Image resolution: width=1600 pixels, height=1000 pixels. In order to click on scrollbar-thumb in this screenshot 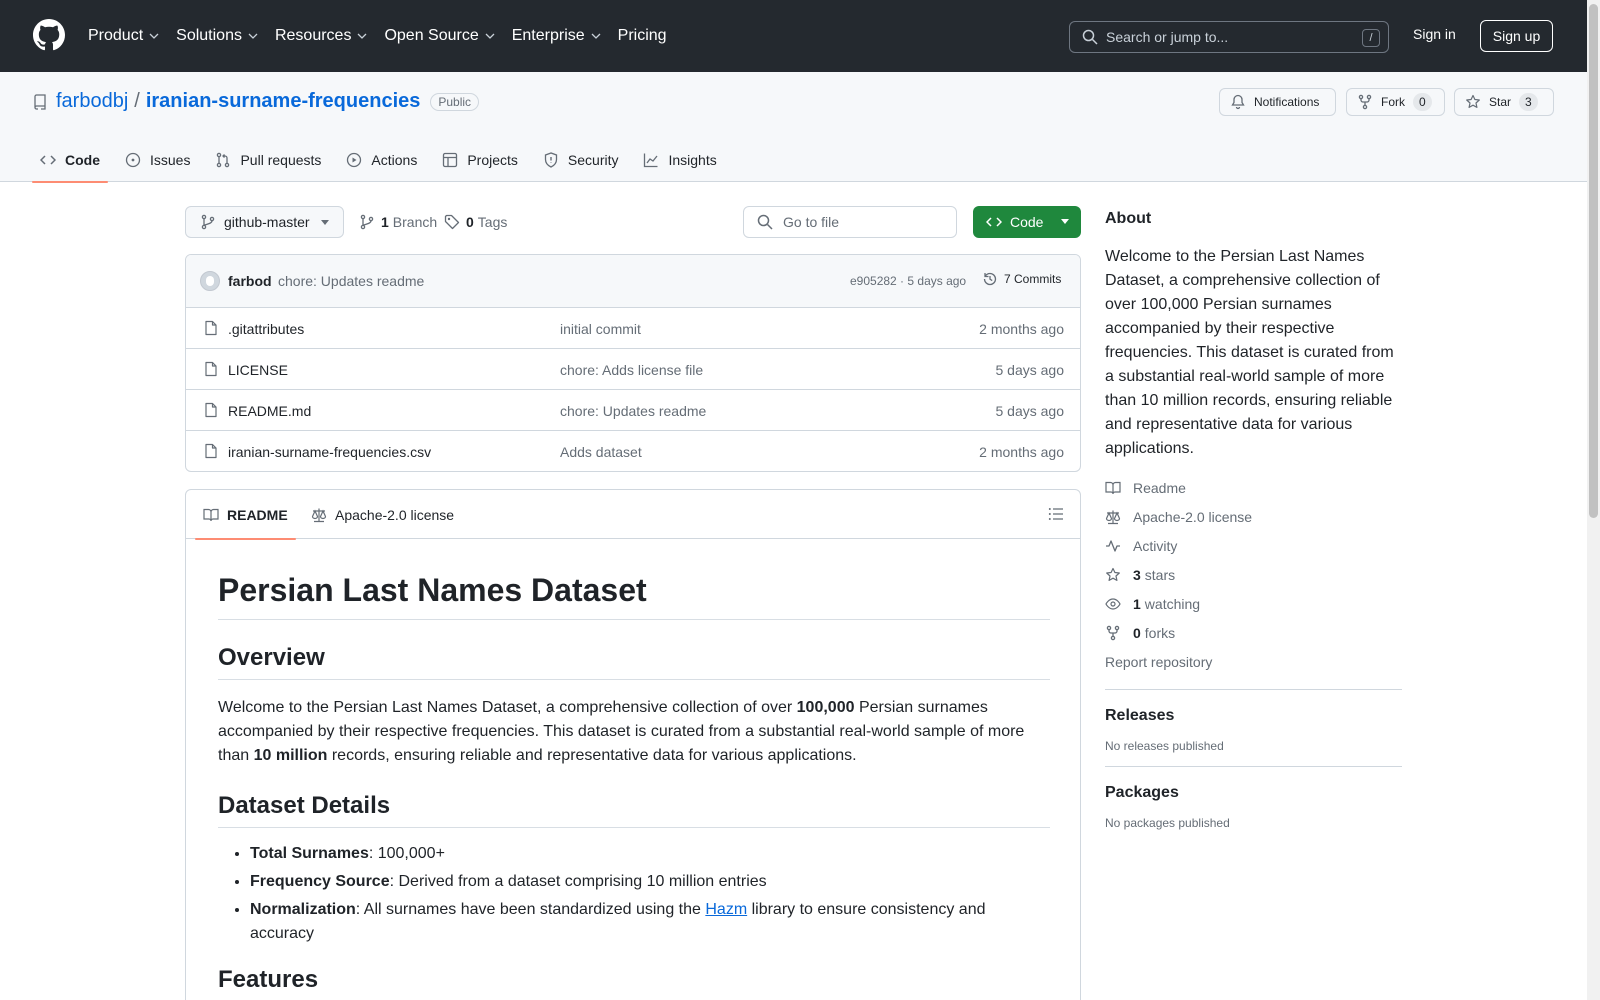, I will do `click(1593, 261)`.